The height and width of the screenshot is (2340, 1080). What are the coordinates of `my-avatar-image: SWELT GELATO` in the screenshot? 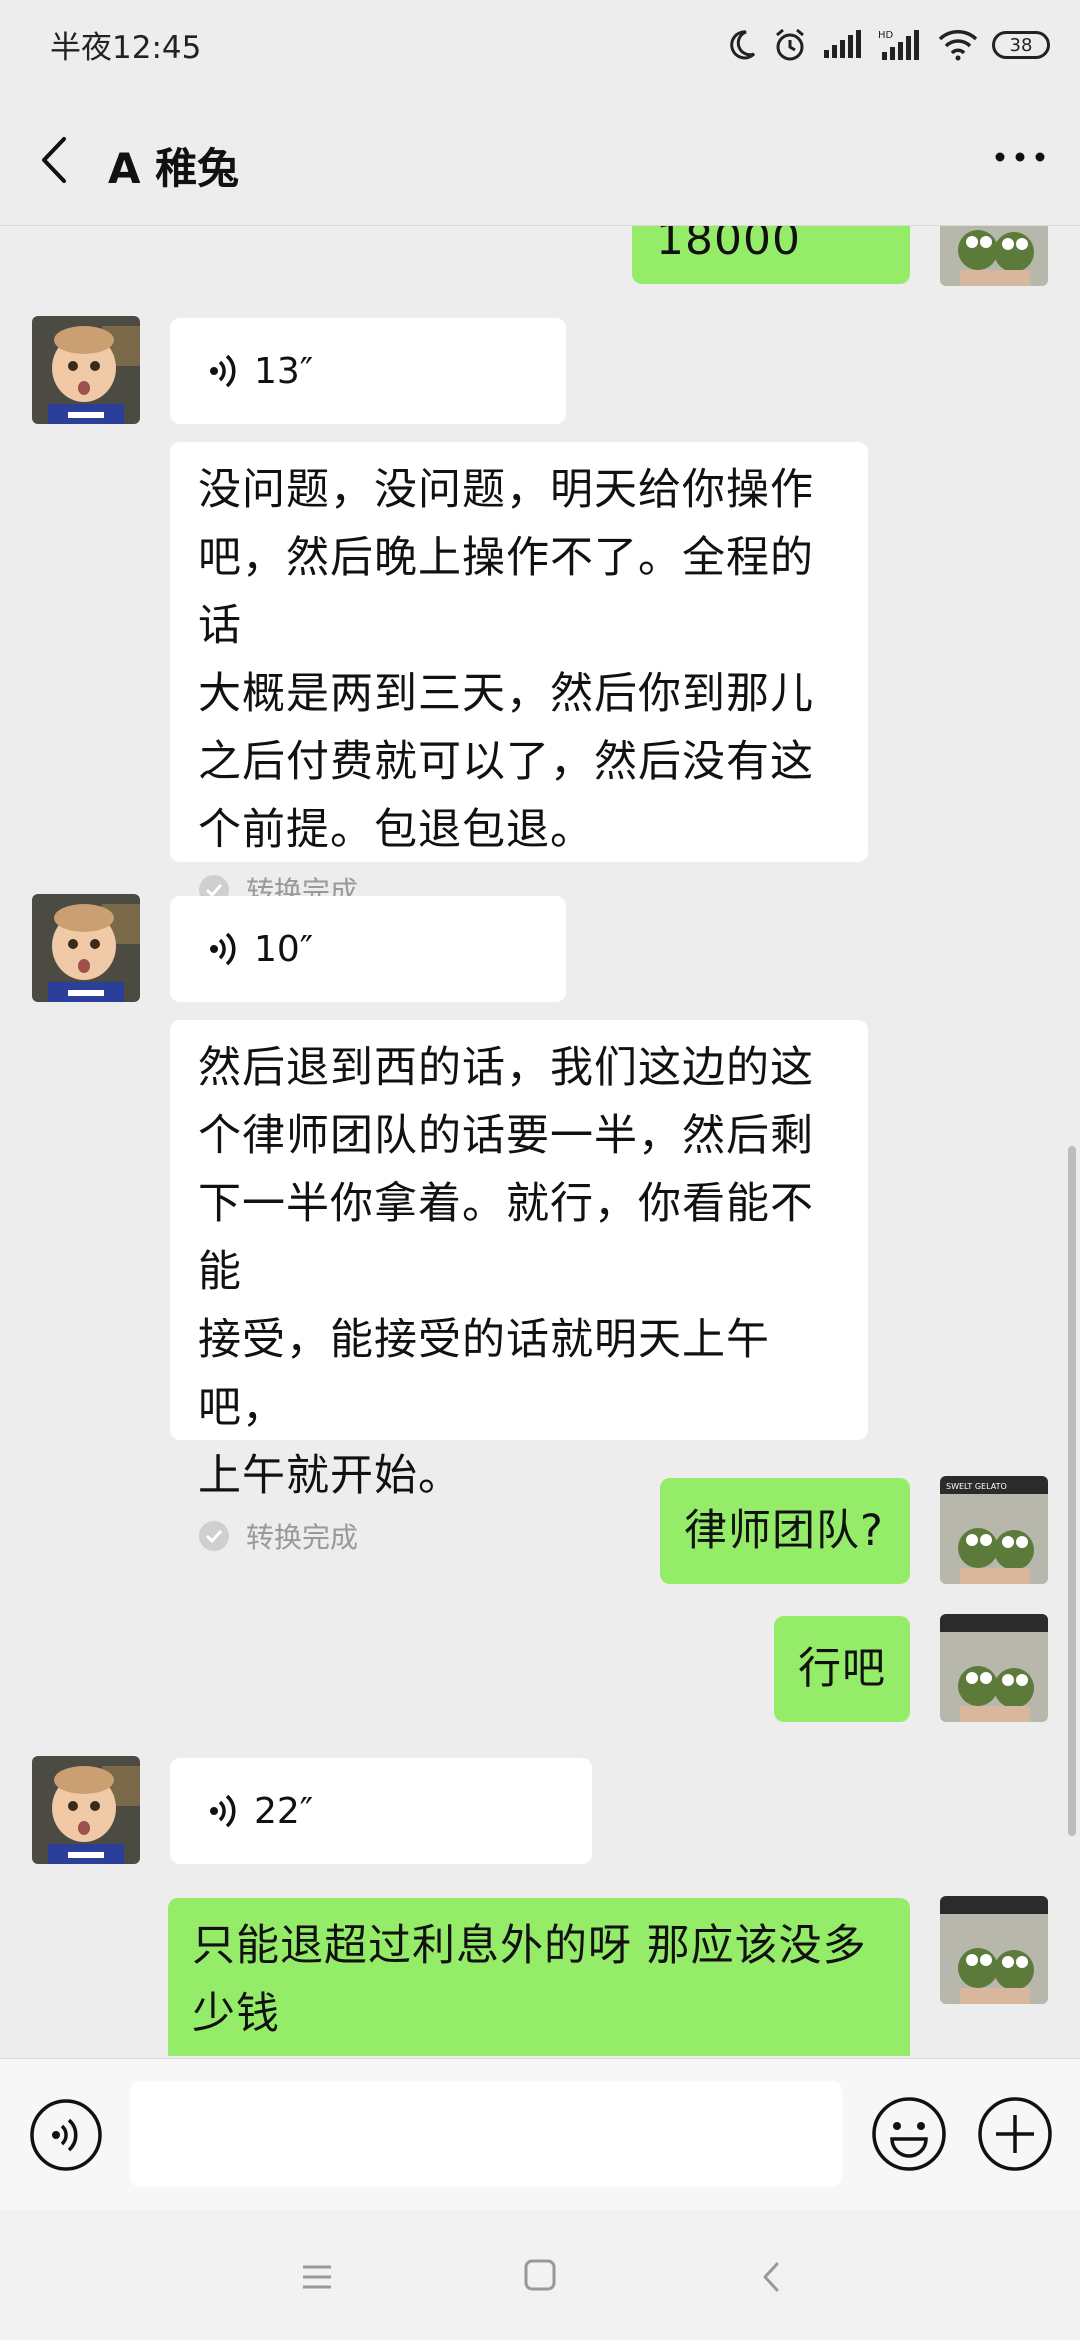 It's located at (994, 1530).